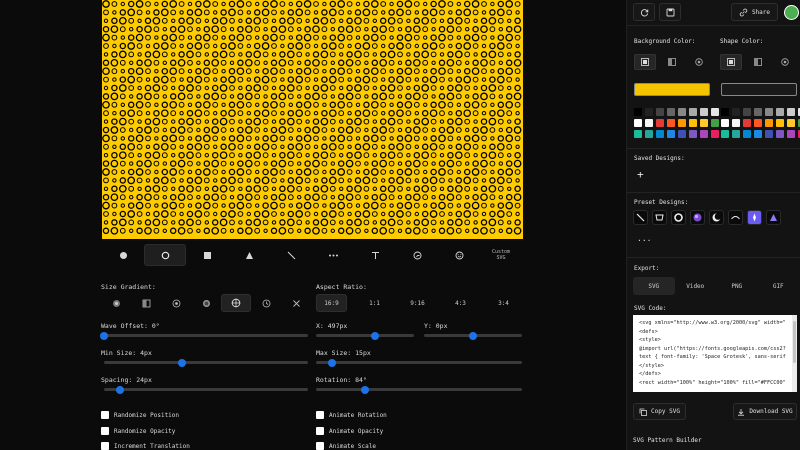 The height and width of the screenshot is (450, 800). Describe the element at coordinates (654, 286) in the screenshot. I see `export-tab-svg: SVG` at that location.